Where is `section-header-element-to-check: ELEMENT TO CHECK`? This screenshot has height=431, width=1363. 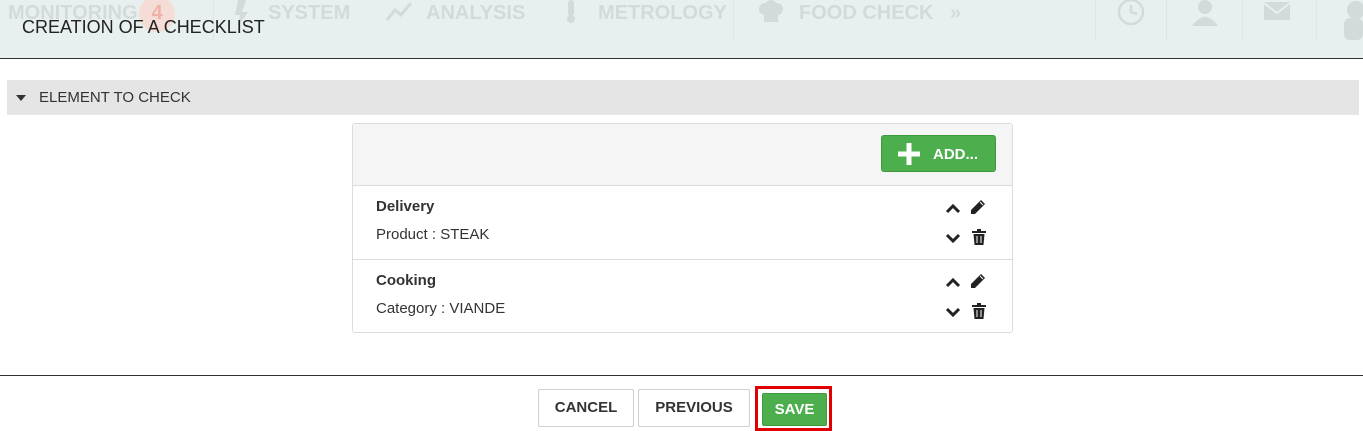 section-header-element-to-check: ELEMENT TO CHECK is located at coordinates (683, 97).